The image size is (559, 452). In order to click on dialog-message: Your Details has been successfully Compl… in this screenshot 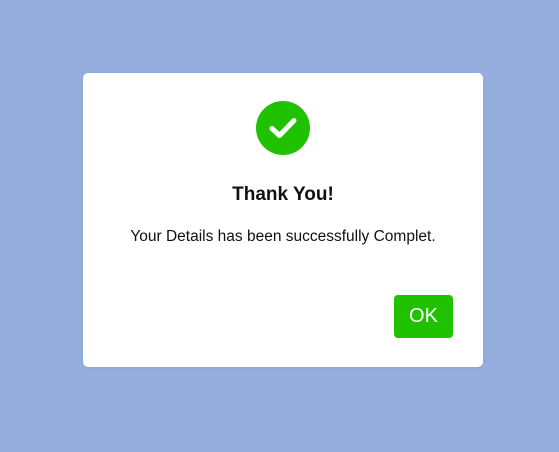, I will do `click(283, 236)`.